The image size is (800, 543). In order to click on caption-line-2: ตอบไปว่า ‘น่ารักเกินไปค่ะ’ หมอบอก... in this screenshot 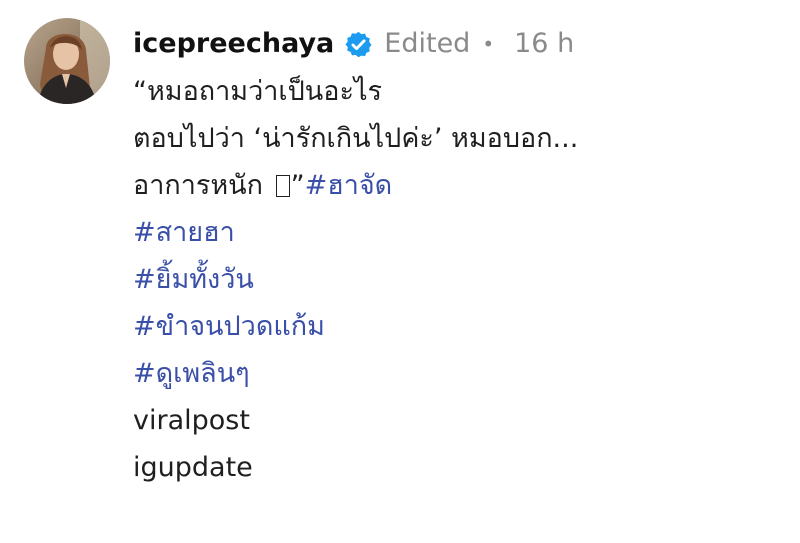, I will do `click(356, 138)`.